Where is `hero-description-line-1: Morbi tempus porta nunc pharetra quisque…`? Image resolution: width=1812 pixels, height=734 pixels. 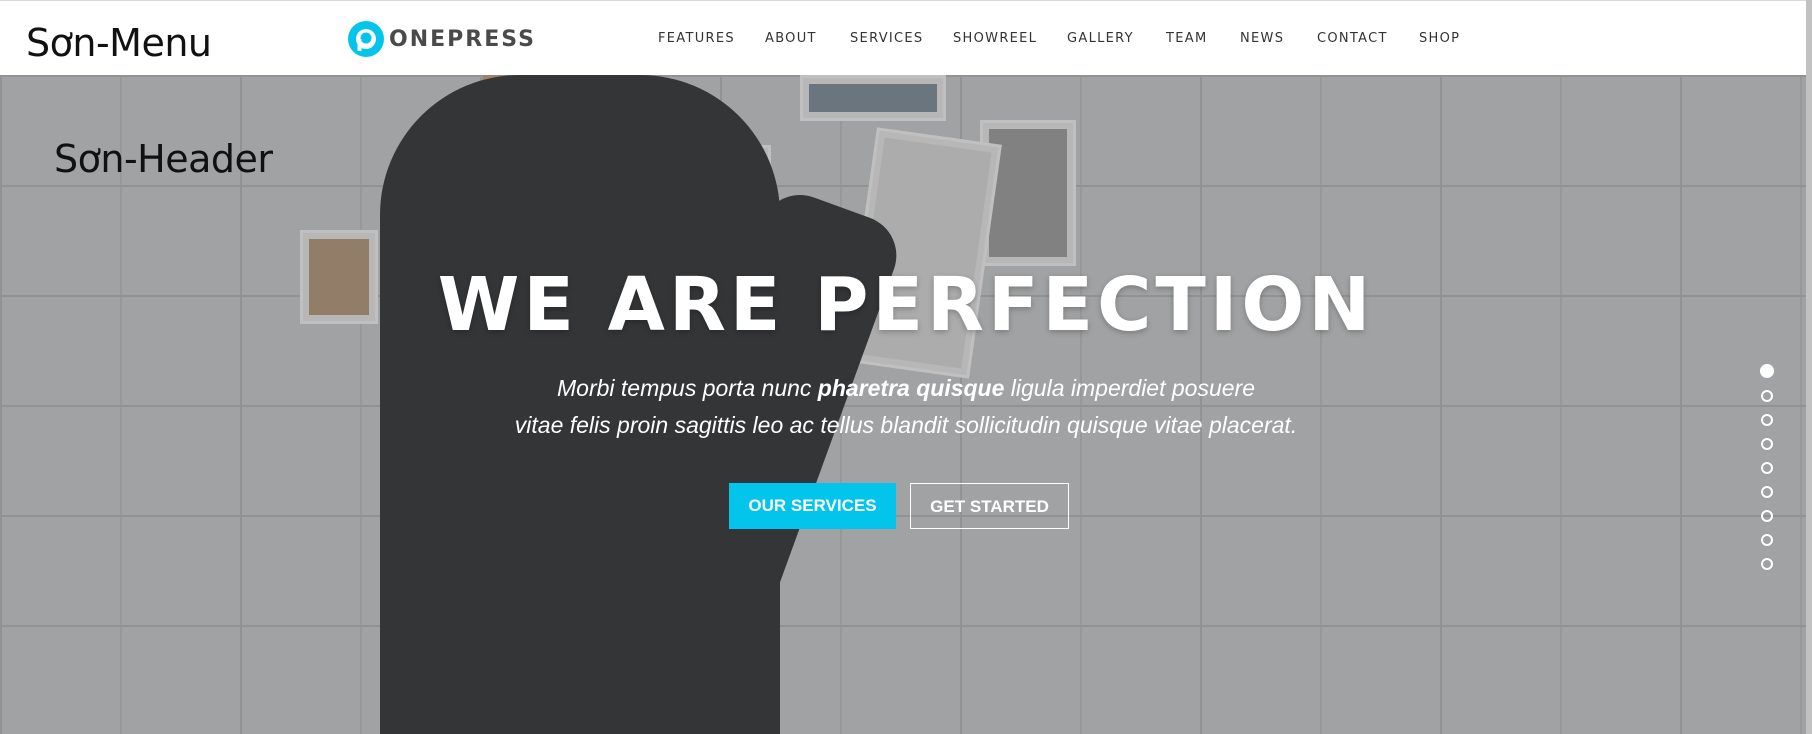
hero-description-line-1: Morbi tempus porta nunc pharetra quisque… is located at coordinates (906, 388).